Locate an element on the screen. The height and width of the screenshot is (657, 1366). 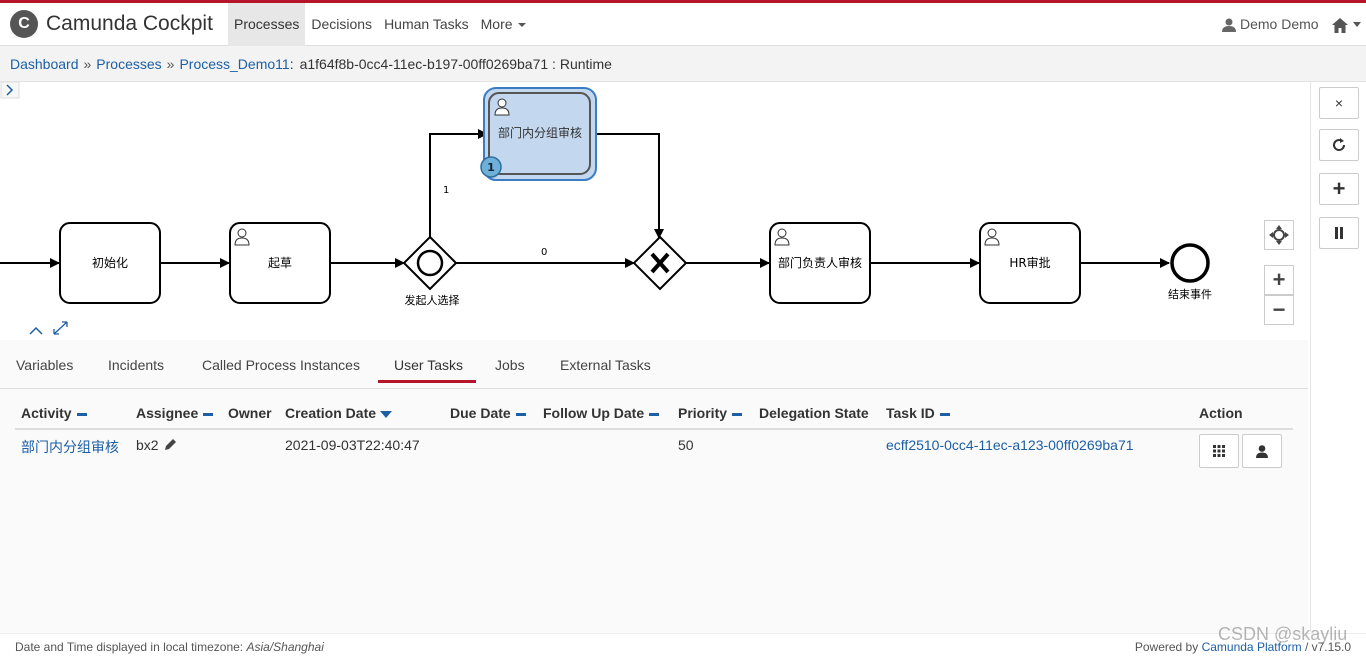
breadcrumb-dashboard: Dashboard is located at coordinates (44, 64).